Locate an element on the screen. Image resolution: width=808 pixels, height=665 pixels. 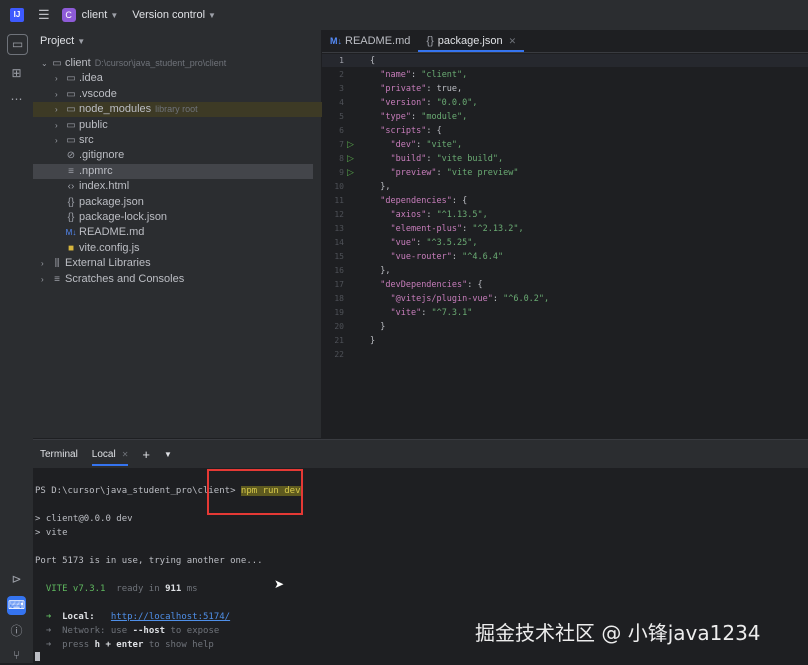
structure-tool-icon: ⊞ is located at coordinates (16, 73).